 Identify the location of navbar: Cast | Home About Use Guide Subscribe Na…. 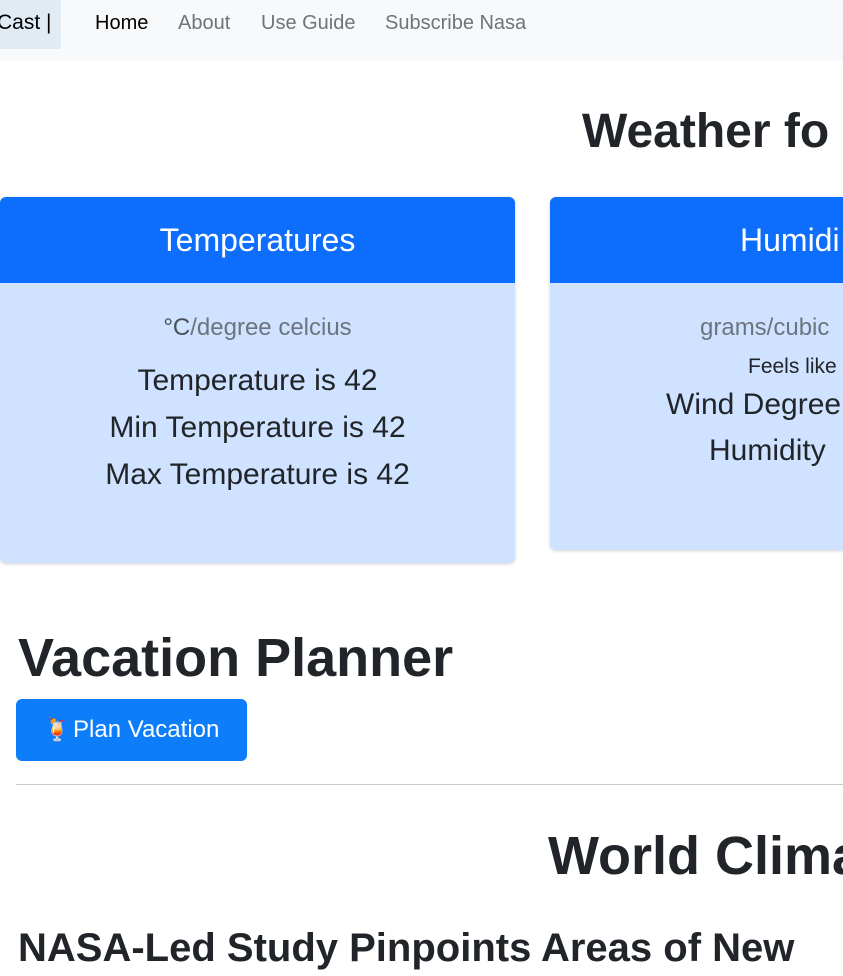
(421, 30).